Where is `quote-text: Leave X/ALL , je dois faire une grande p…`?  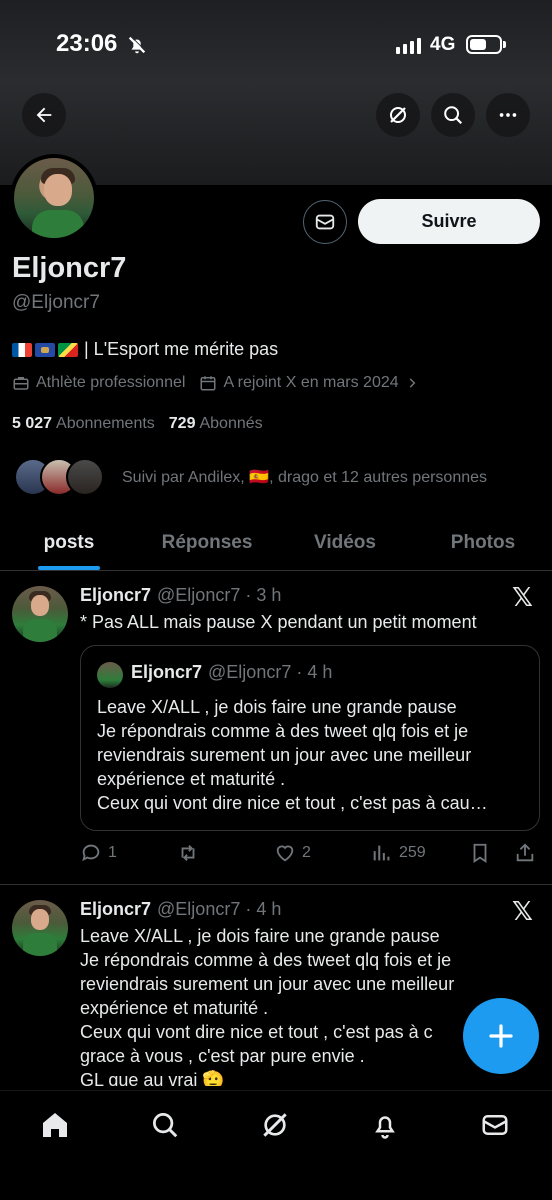 quote-text: Leave X/ALL , je dois faire une grande p… is located at coordinates (292, 755).